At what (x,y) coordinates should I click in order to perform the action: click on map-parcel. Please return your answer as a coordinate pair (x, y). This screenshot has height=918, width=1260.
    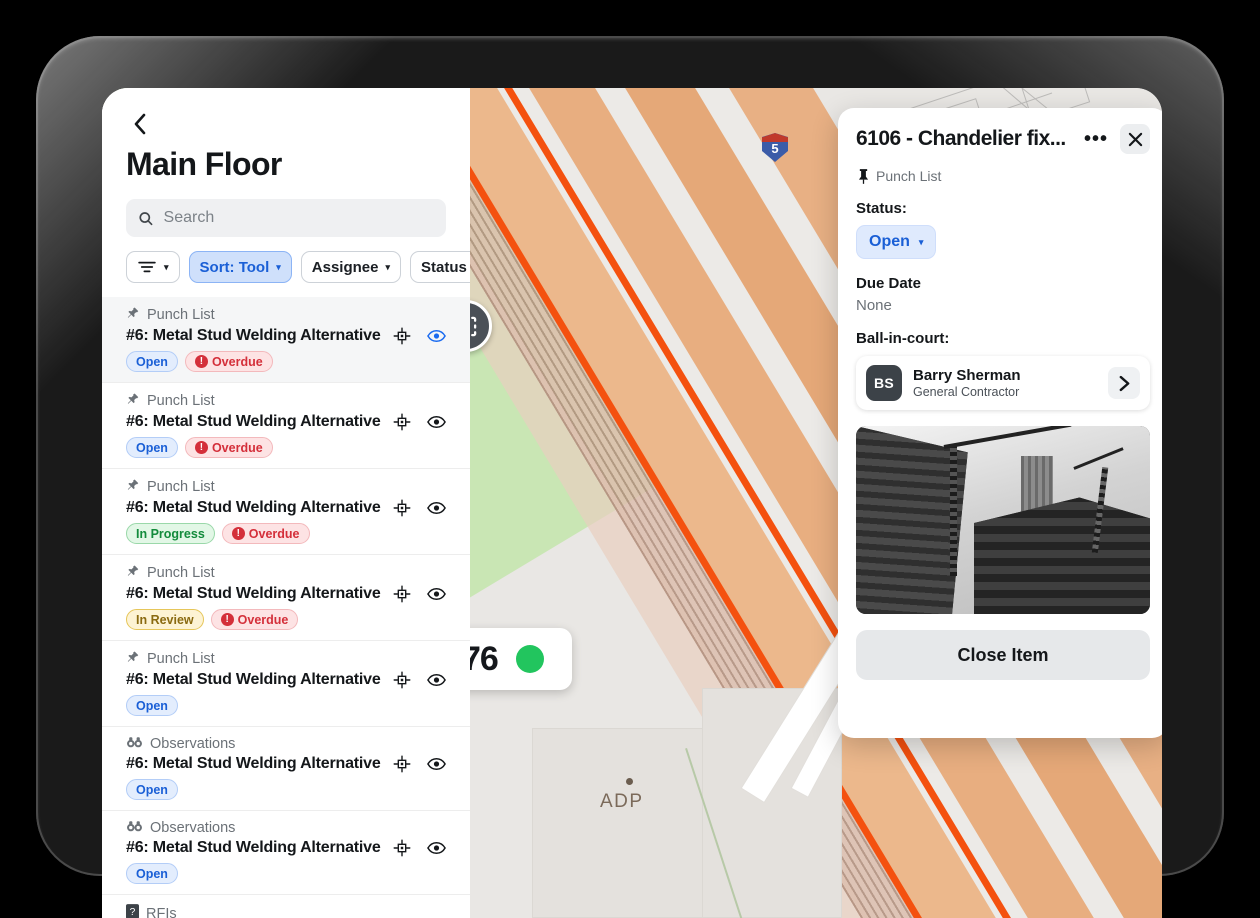
    Looking at the image, I should click on (772, 803).